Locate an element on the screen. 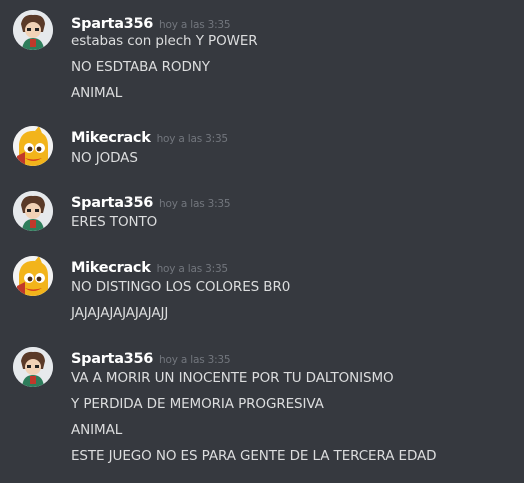 This screenshot has width=524, height=483. message-text: NO DISTINGO LOS COLORES BR0 is located at coordinates (181, 287).